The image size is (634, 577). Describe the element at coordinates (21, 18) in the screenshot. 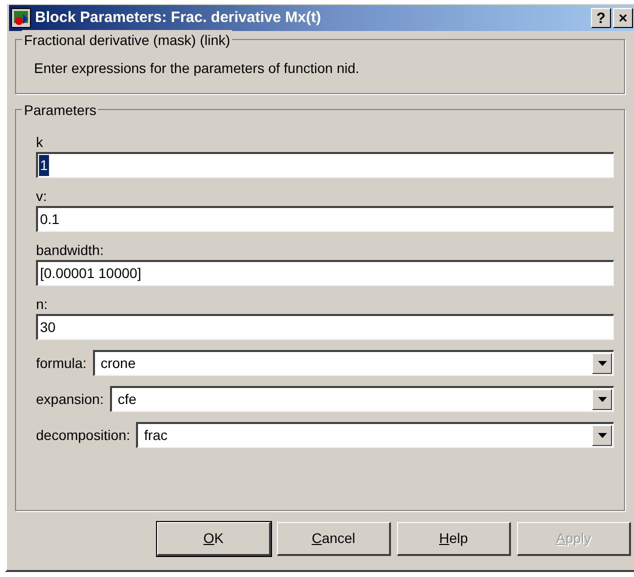

I see `app-icon` at that location.